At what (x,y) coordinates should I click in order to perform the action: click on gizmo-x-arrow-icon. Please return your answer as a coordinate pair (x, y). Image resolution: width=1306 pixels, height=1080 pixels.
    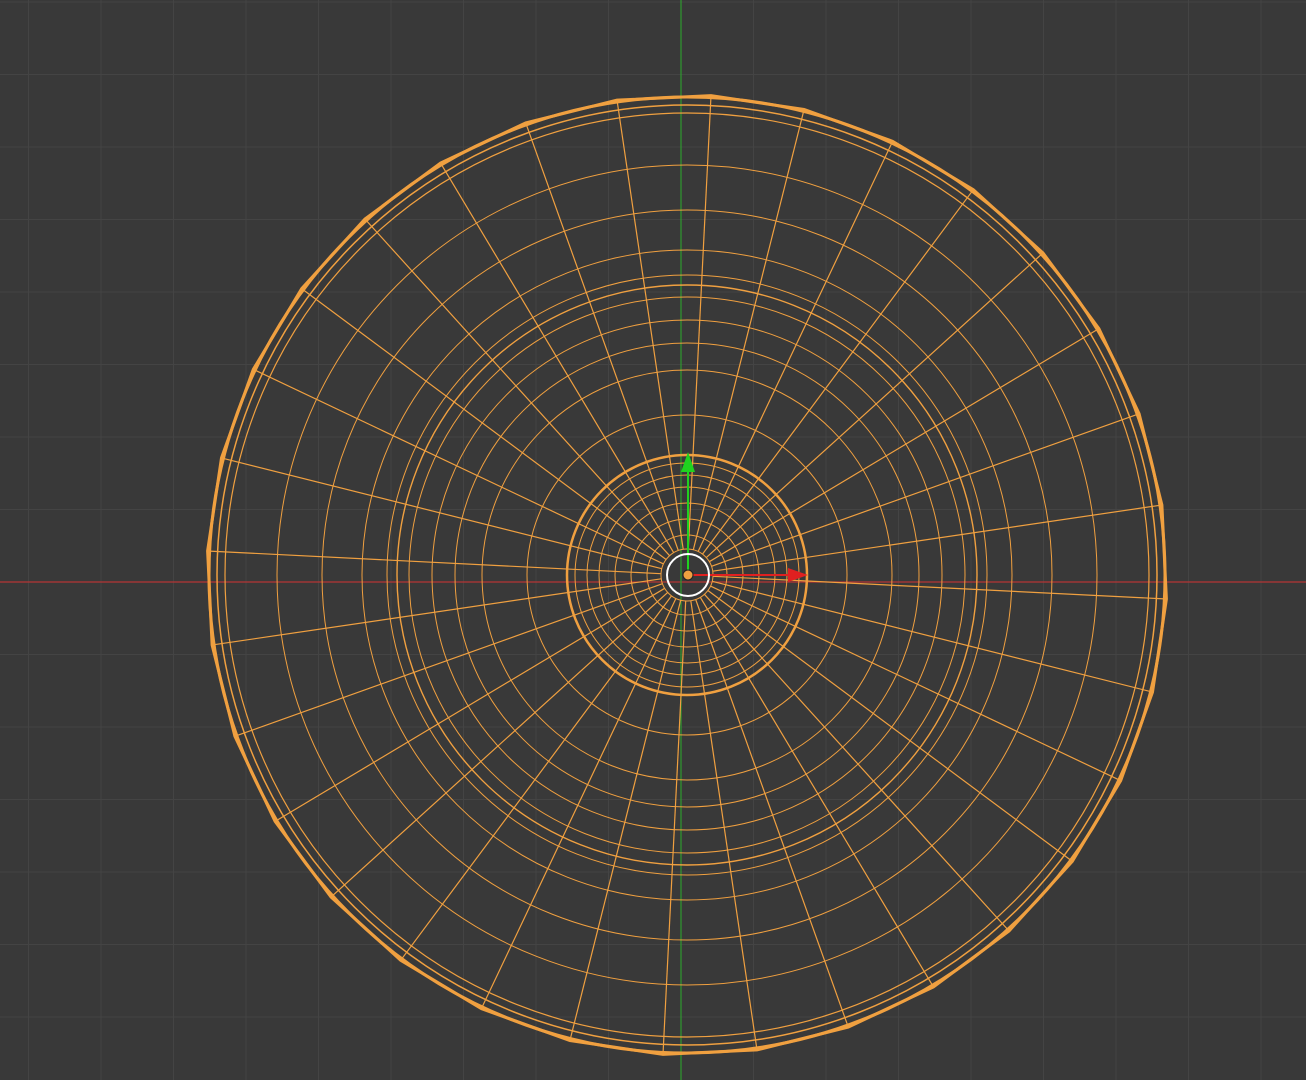
    Looking at the image, I should click on (798, 575).